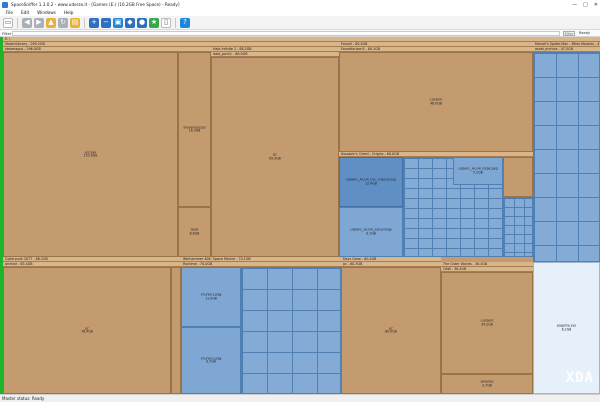 The width and height of the screenshot is (600, 402). Describe the element at coordinates (39, 22) in the screenshot. I see `forward-icon: ▶` at that location.